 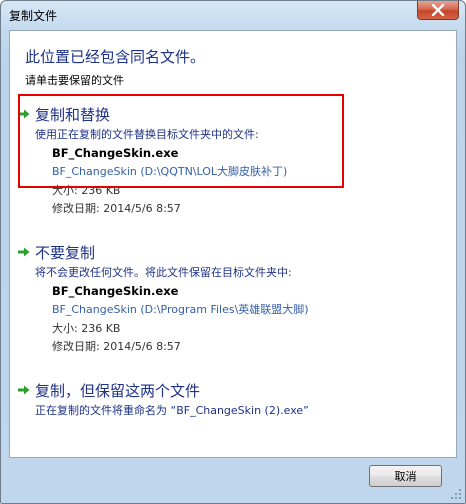 What do you see at coordinates (73, 115) in the screenshot?
I see `option-title: 复制和替换` at bounding box center [73, 115].